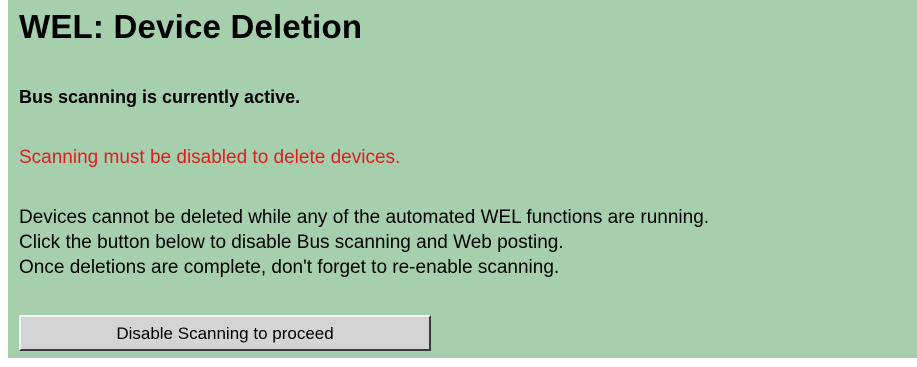  Describe the element at coordinates (225, 333) in the screenshot. I see `disable-scanning-button: Disable Scanning to proceed` at that location.